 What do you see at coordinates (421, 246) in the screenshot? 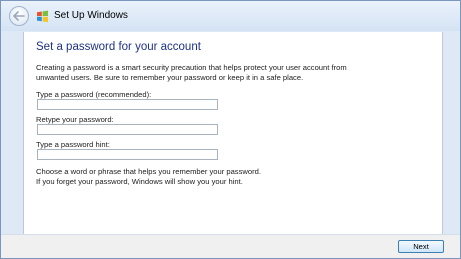
I see `next-button: Next` at bounding box center [421, 246].